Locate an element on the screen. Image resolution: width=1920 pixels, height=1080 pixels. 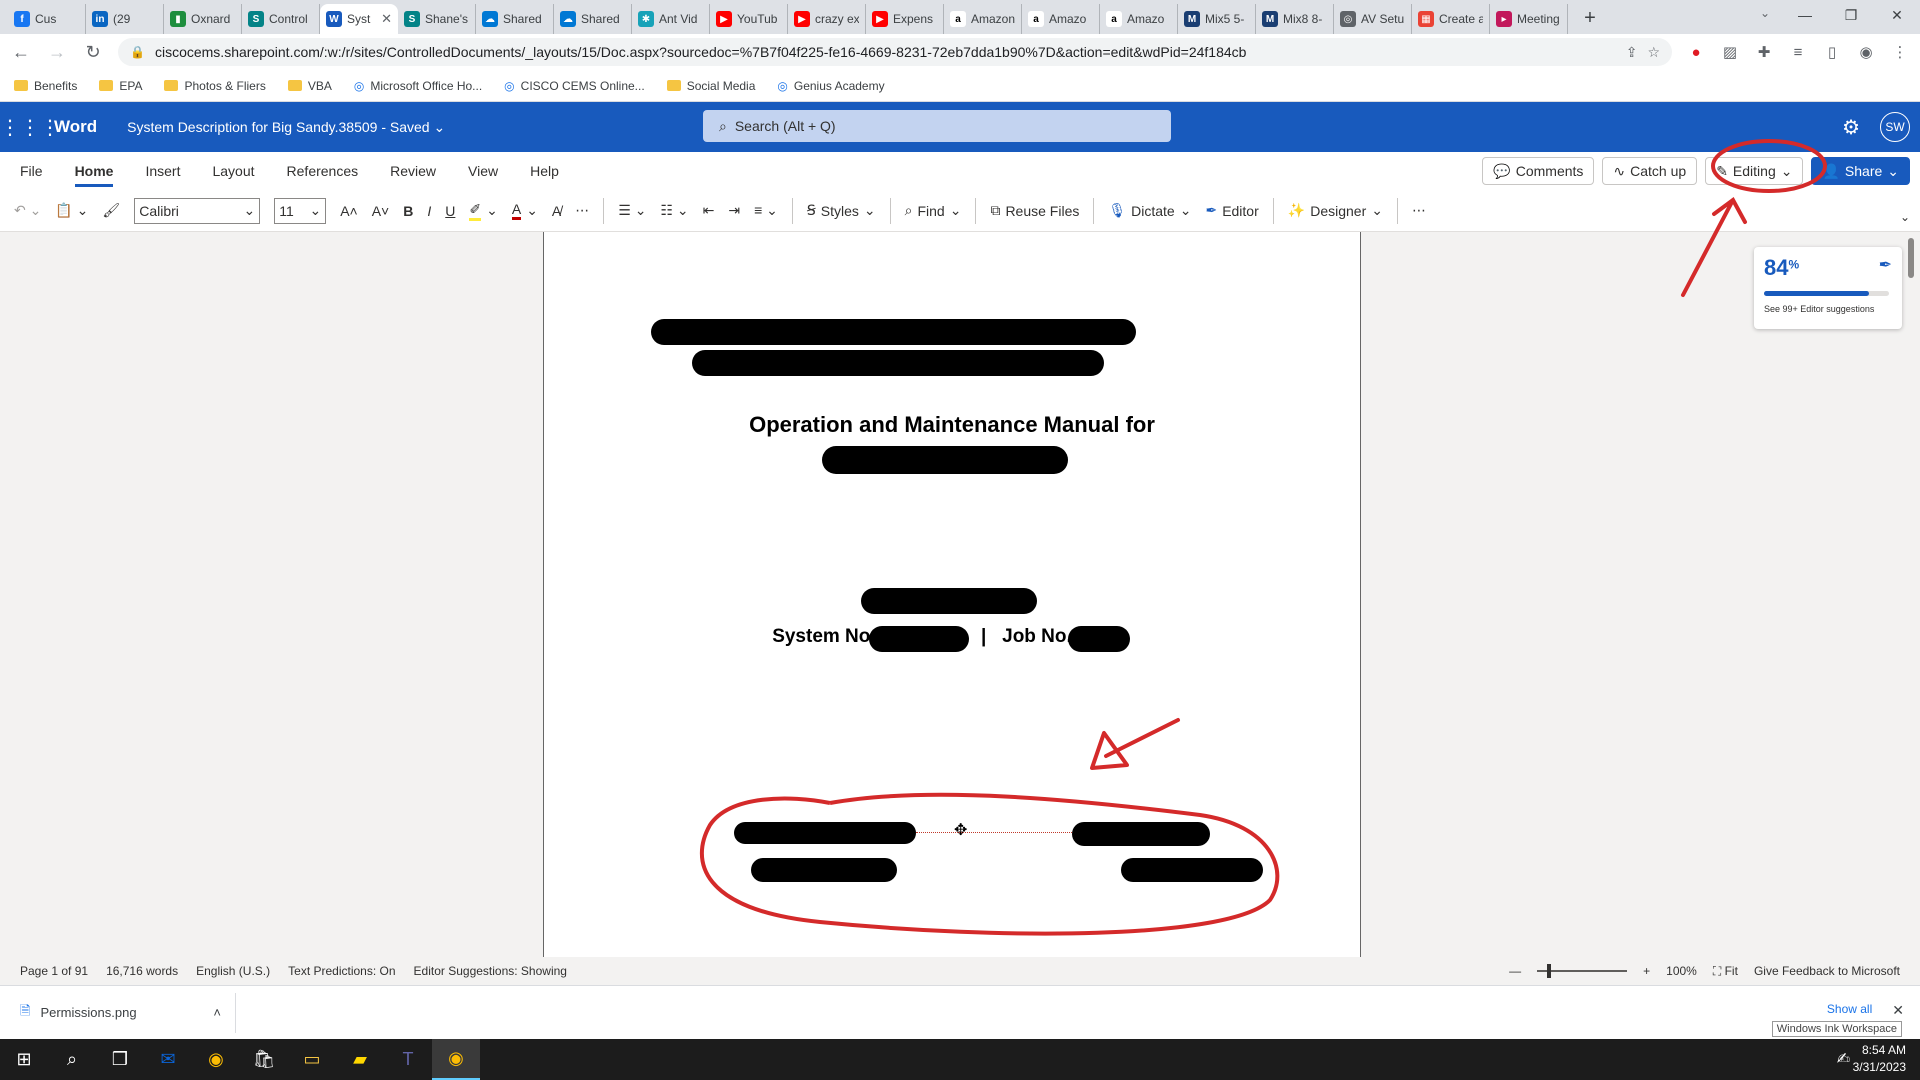
ribbon-tab-file: File is located at coordinates (31, 171).